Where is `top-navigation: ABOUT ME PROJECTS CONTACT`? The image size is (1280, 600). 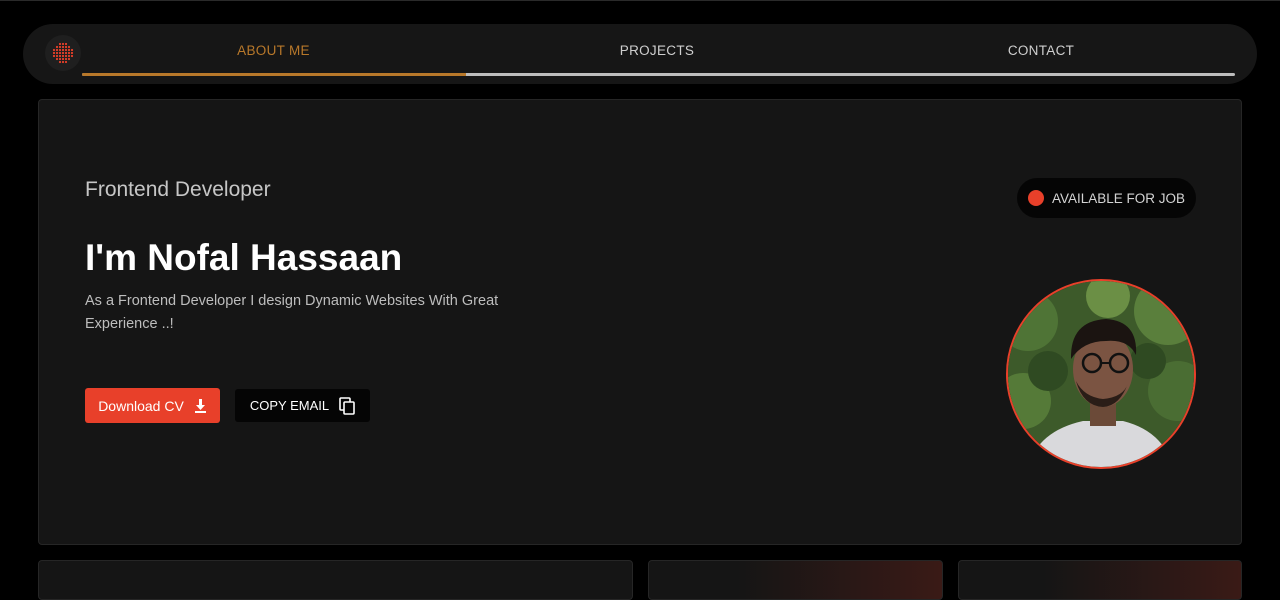 top-navigation: ABOUT ME PROJECTS CONTACT is located at coordinates (640, 54).